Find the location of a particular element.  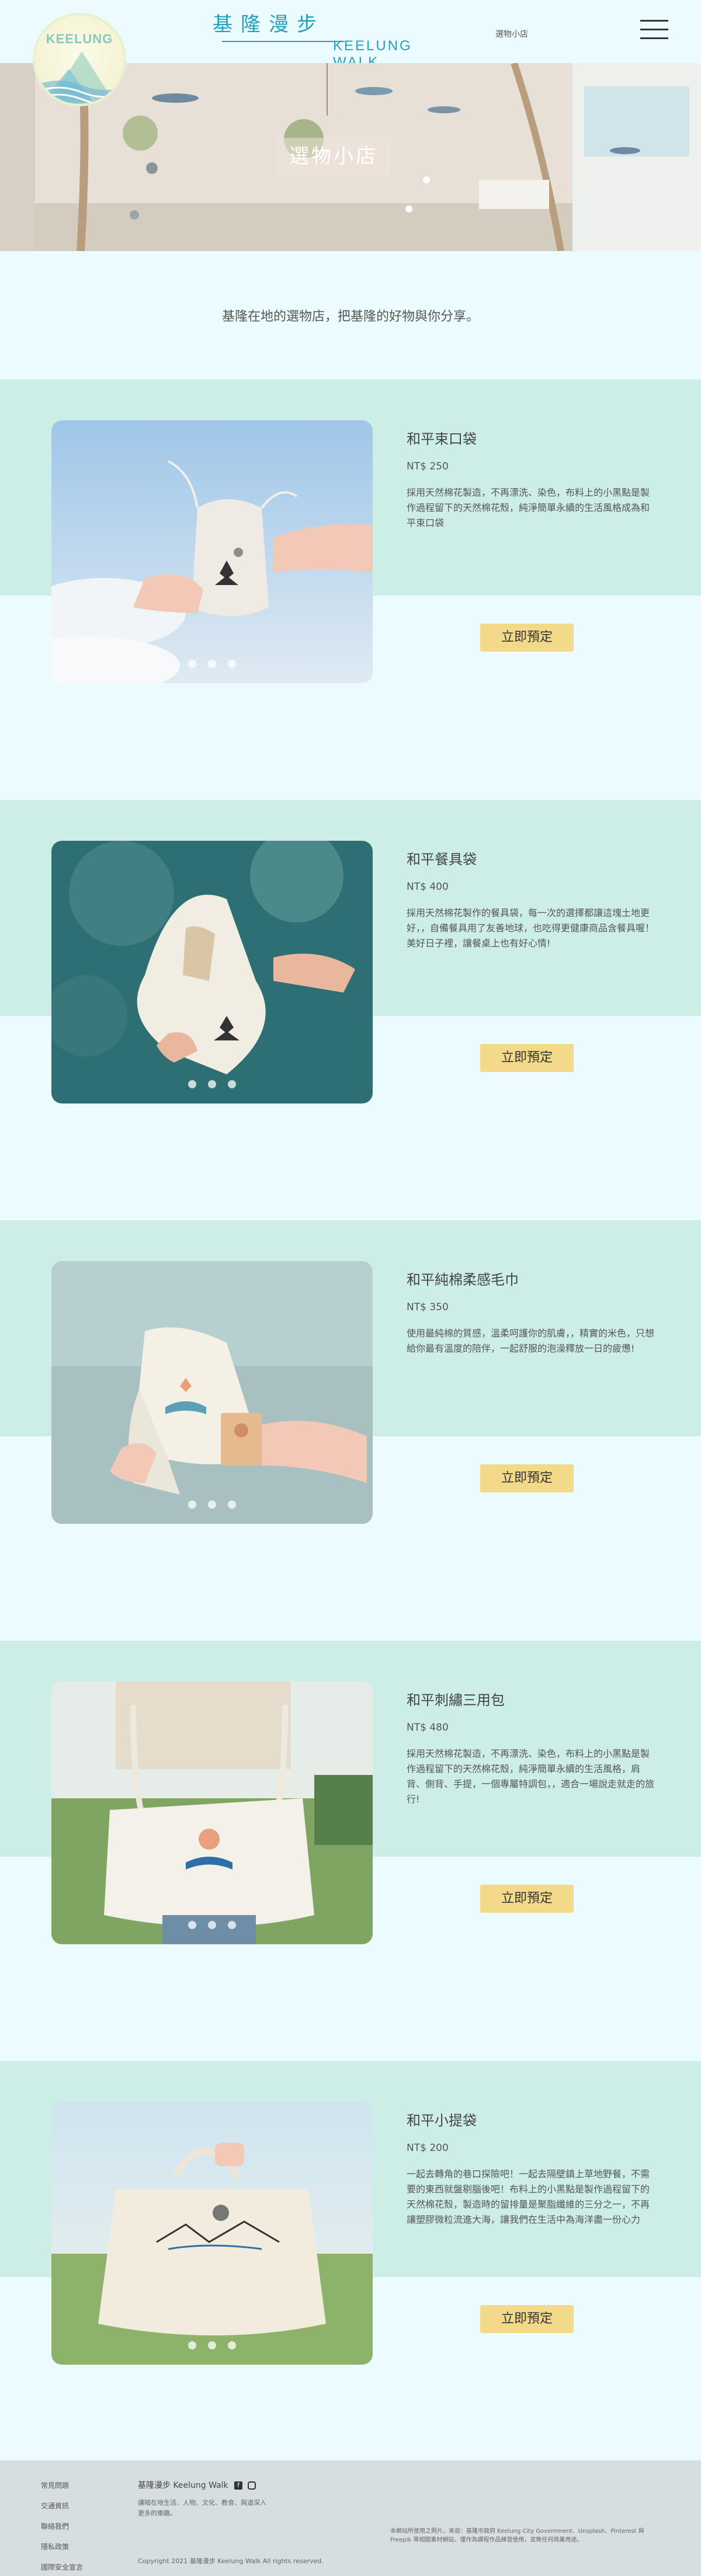

footer-brand: 基隆漫步 Keelung Walk f is located at coordinates (197, 2485).